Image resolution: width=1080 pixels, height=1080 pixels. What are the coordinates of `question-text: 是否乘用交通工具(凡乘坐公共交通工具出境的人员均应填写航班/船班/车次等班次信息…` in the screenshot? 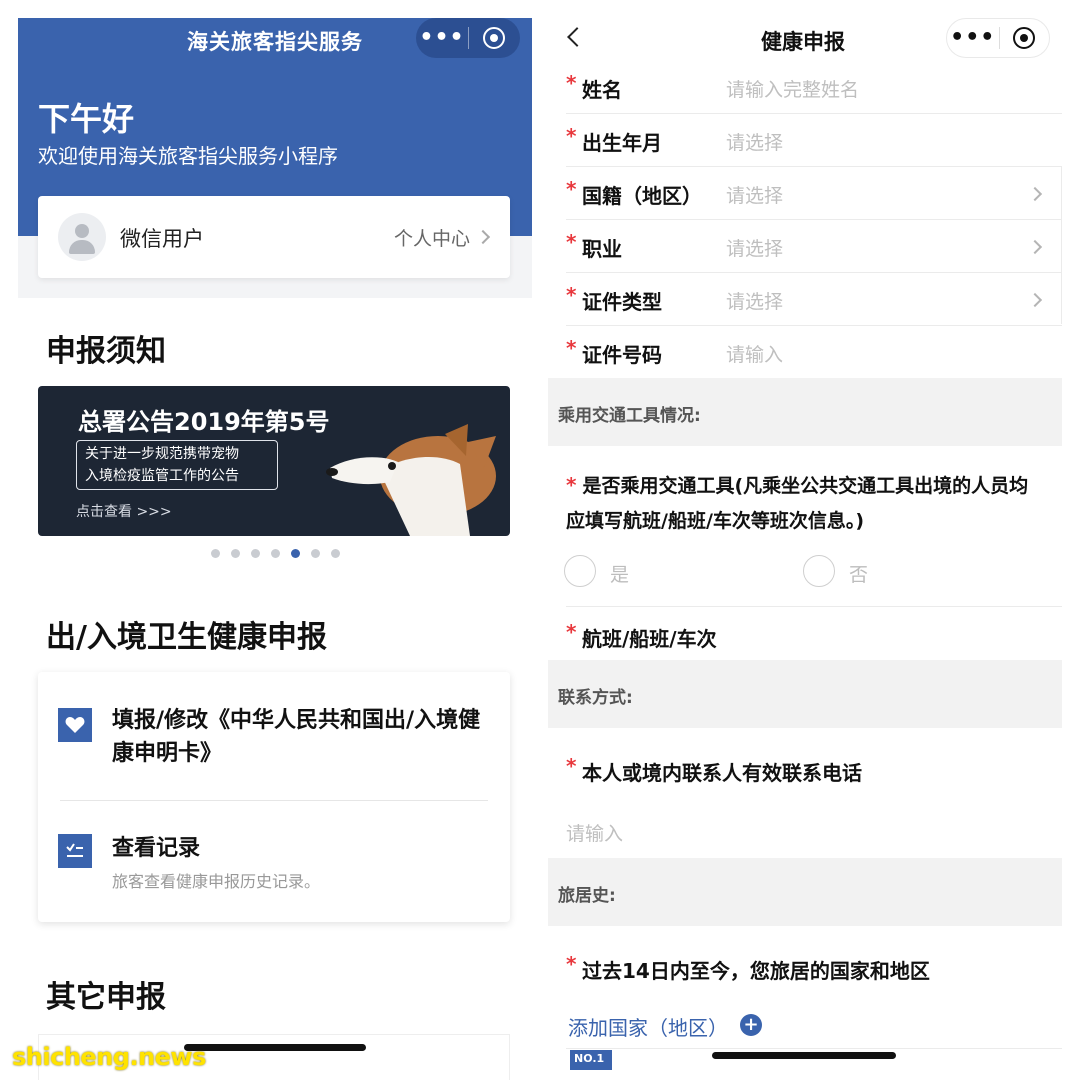 It's located at (797, 503).